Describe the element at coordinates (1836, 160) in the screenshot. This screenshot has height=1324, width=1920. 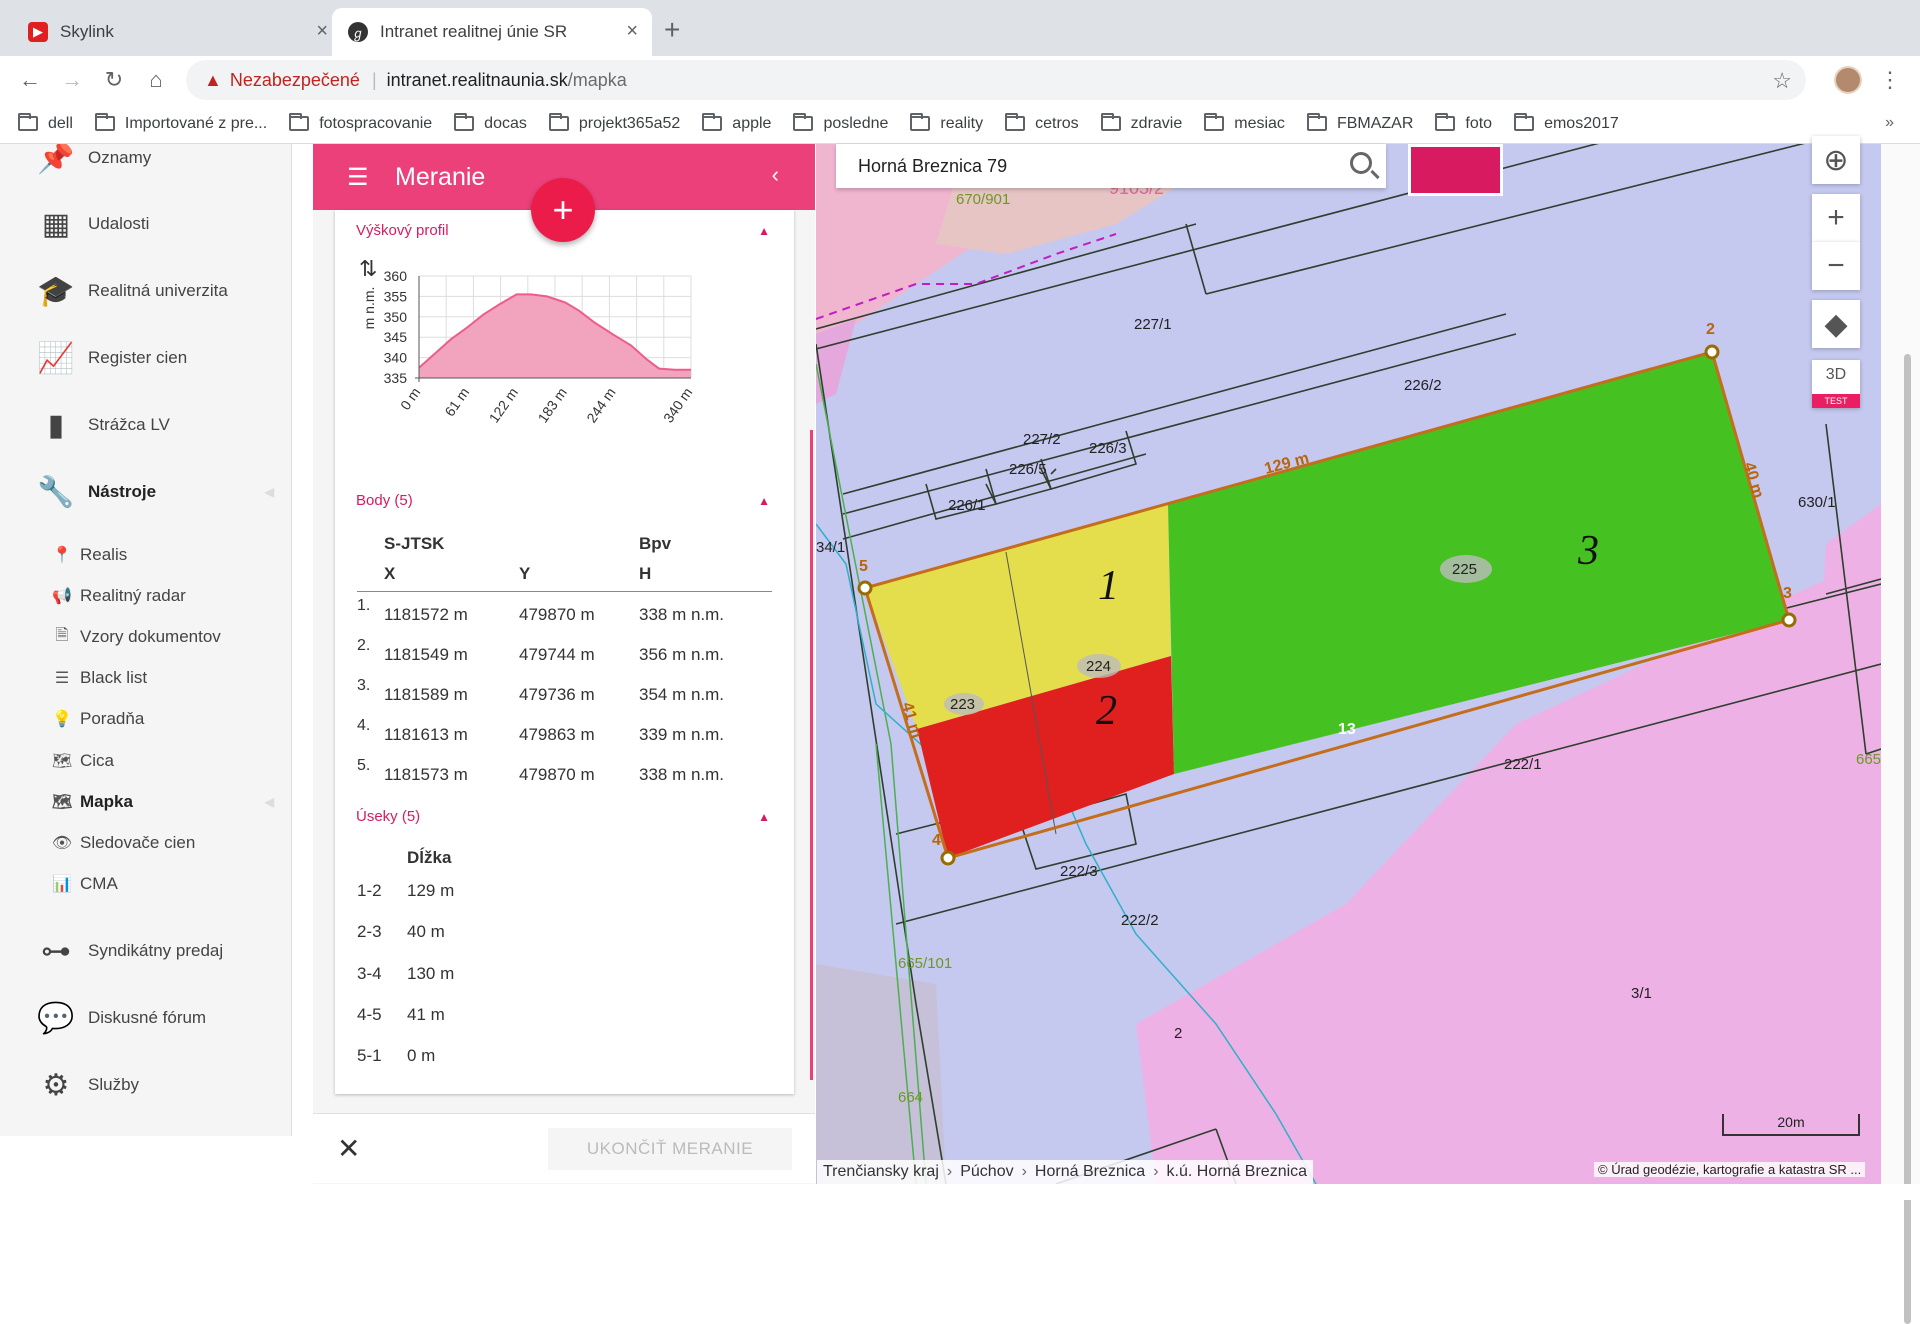
I see `locate-icon: ⊕` at that location.